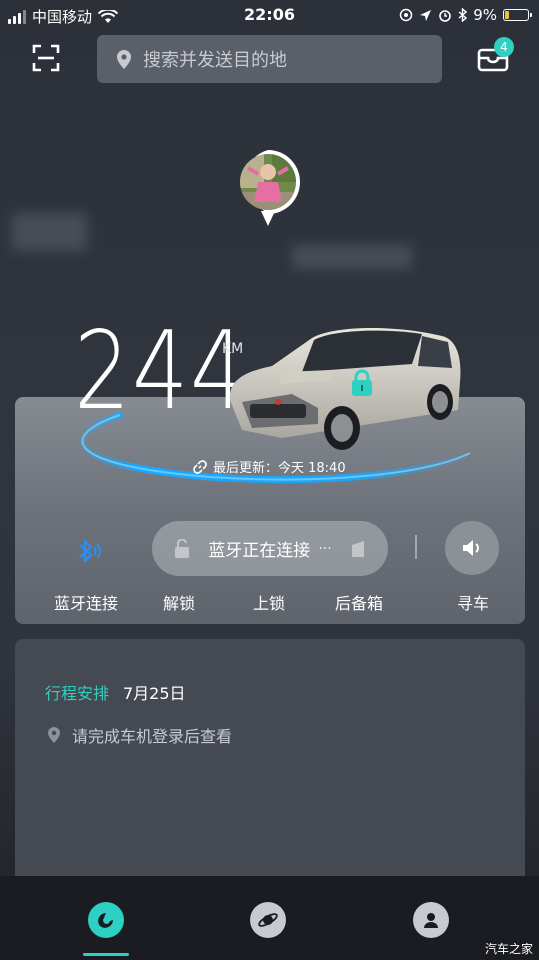 The height and width of the screenshot is (960, 539). What do you see at coordinates (517, 15) in the screenshot?
I see `battery-icon` at bounding box center [517, 15].